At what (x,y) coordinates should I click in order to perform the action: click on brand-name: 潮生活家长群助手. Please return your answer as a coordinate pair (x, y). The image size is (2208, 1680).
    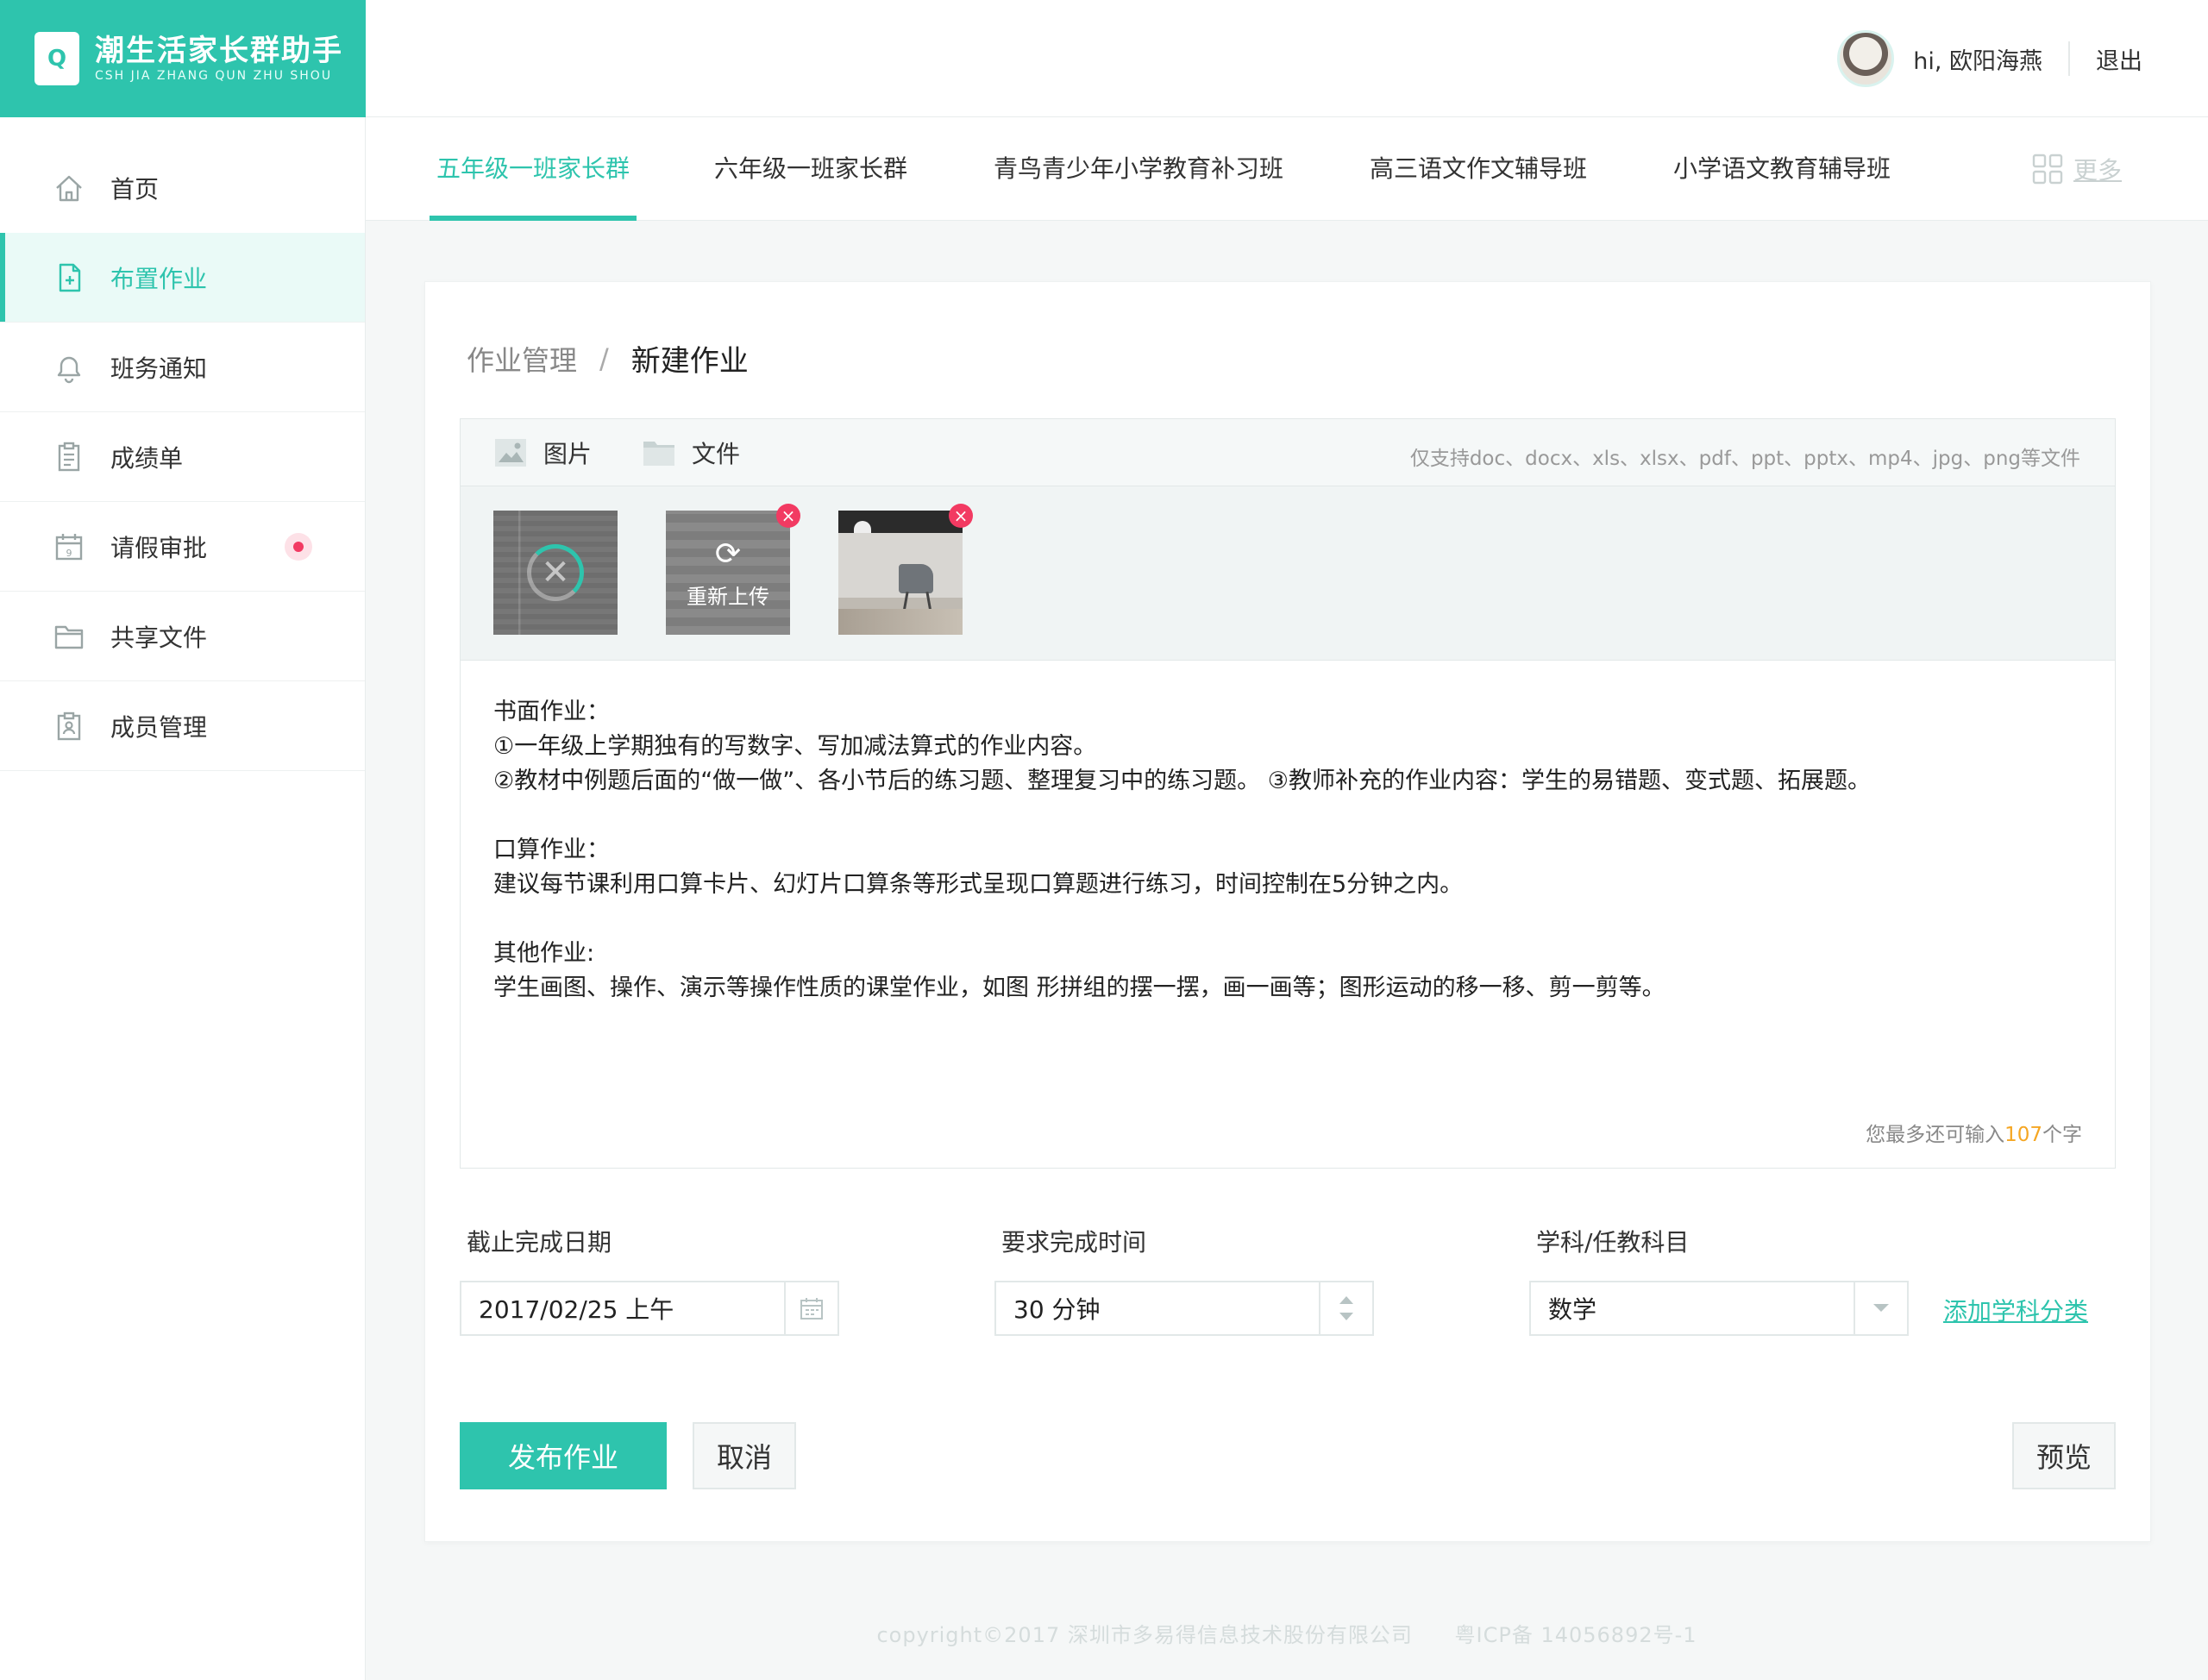
    Looking at the image, I should click on (219, 51).